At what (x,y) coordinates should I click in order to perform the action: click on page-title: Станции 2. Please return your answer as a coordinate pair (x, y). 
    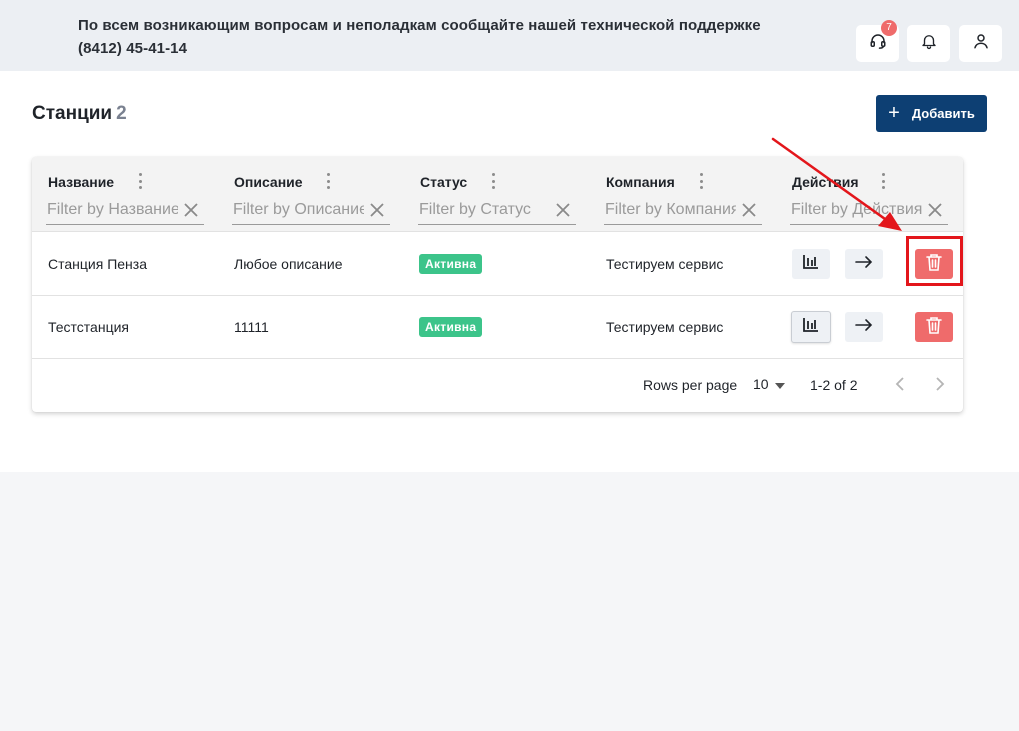
    Looking at the image, I should click on (79, 114).